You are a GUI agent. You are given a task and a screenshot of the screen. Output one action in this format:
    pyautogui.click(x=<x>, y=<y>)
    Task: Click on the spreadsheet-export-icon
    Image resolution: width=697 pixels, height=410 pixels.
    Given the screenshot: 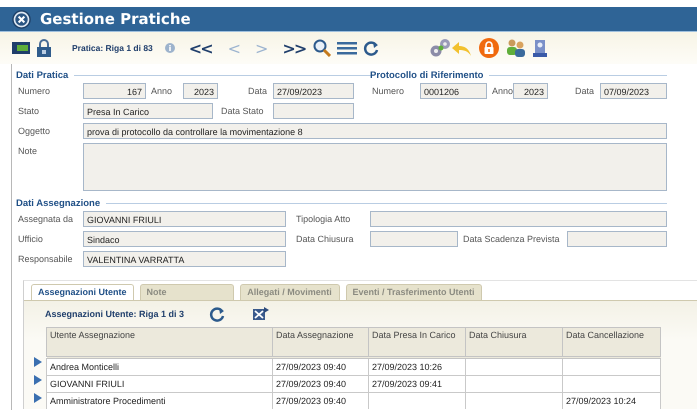 What is the action you would take?
    pyautogui.click(x=261, y=314)
    